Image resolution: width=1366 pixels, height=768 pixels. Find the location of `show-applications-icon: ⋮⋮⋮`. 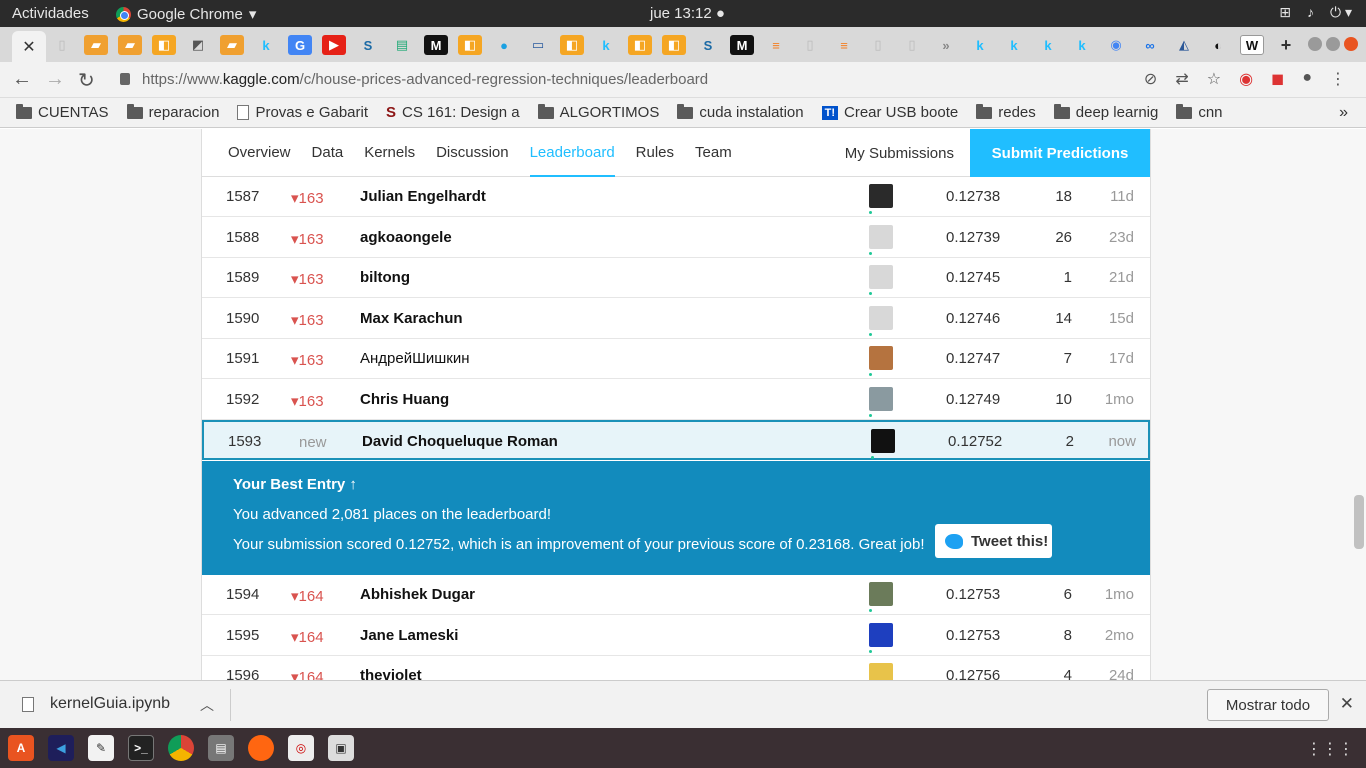

show-applications-icon: ⋮⋮⋮ is located at coordinates (1330, 749).